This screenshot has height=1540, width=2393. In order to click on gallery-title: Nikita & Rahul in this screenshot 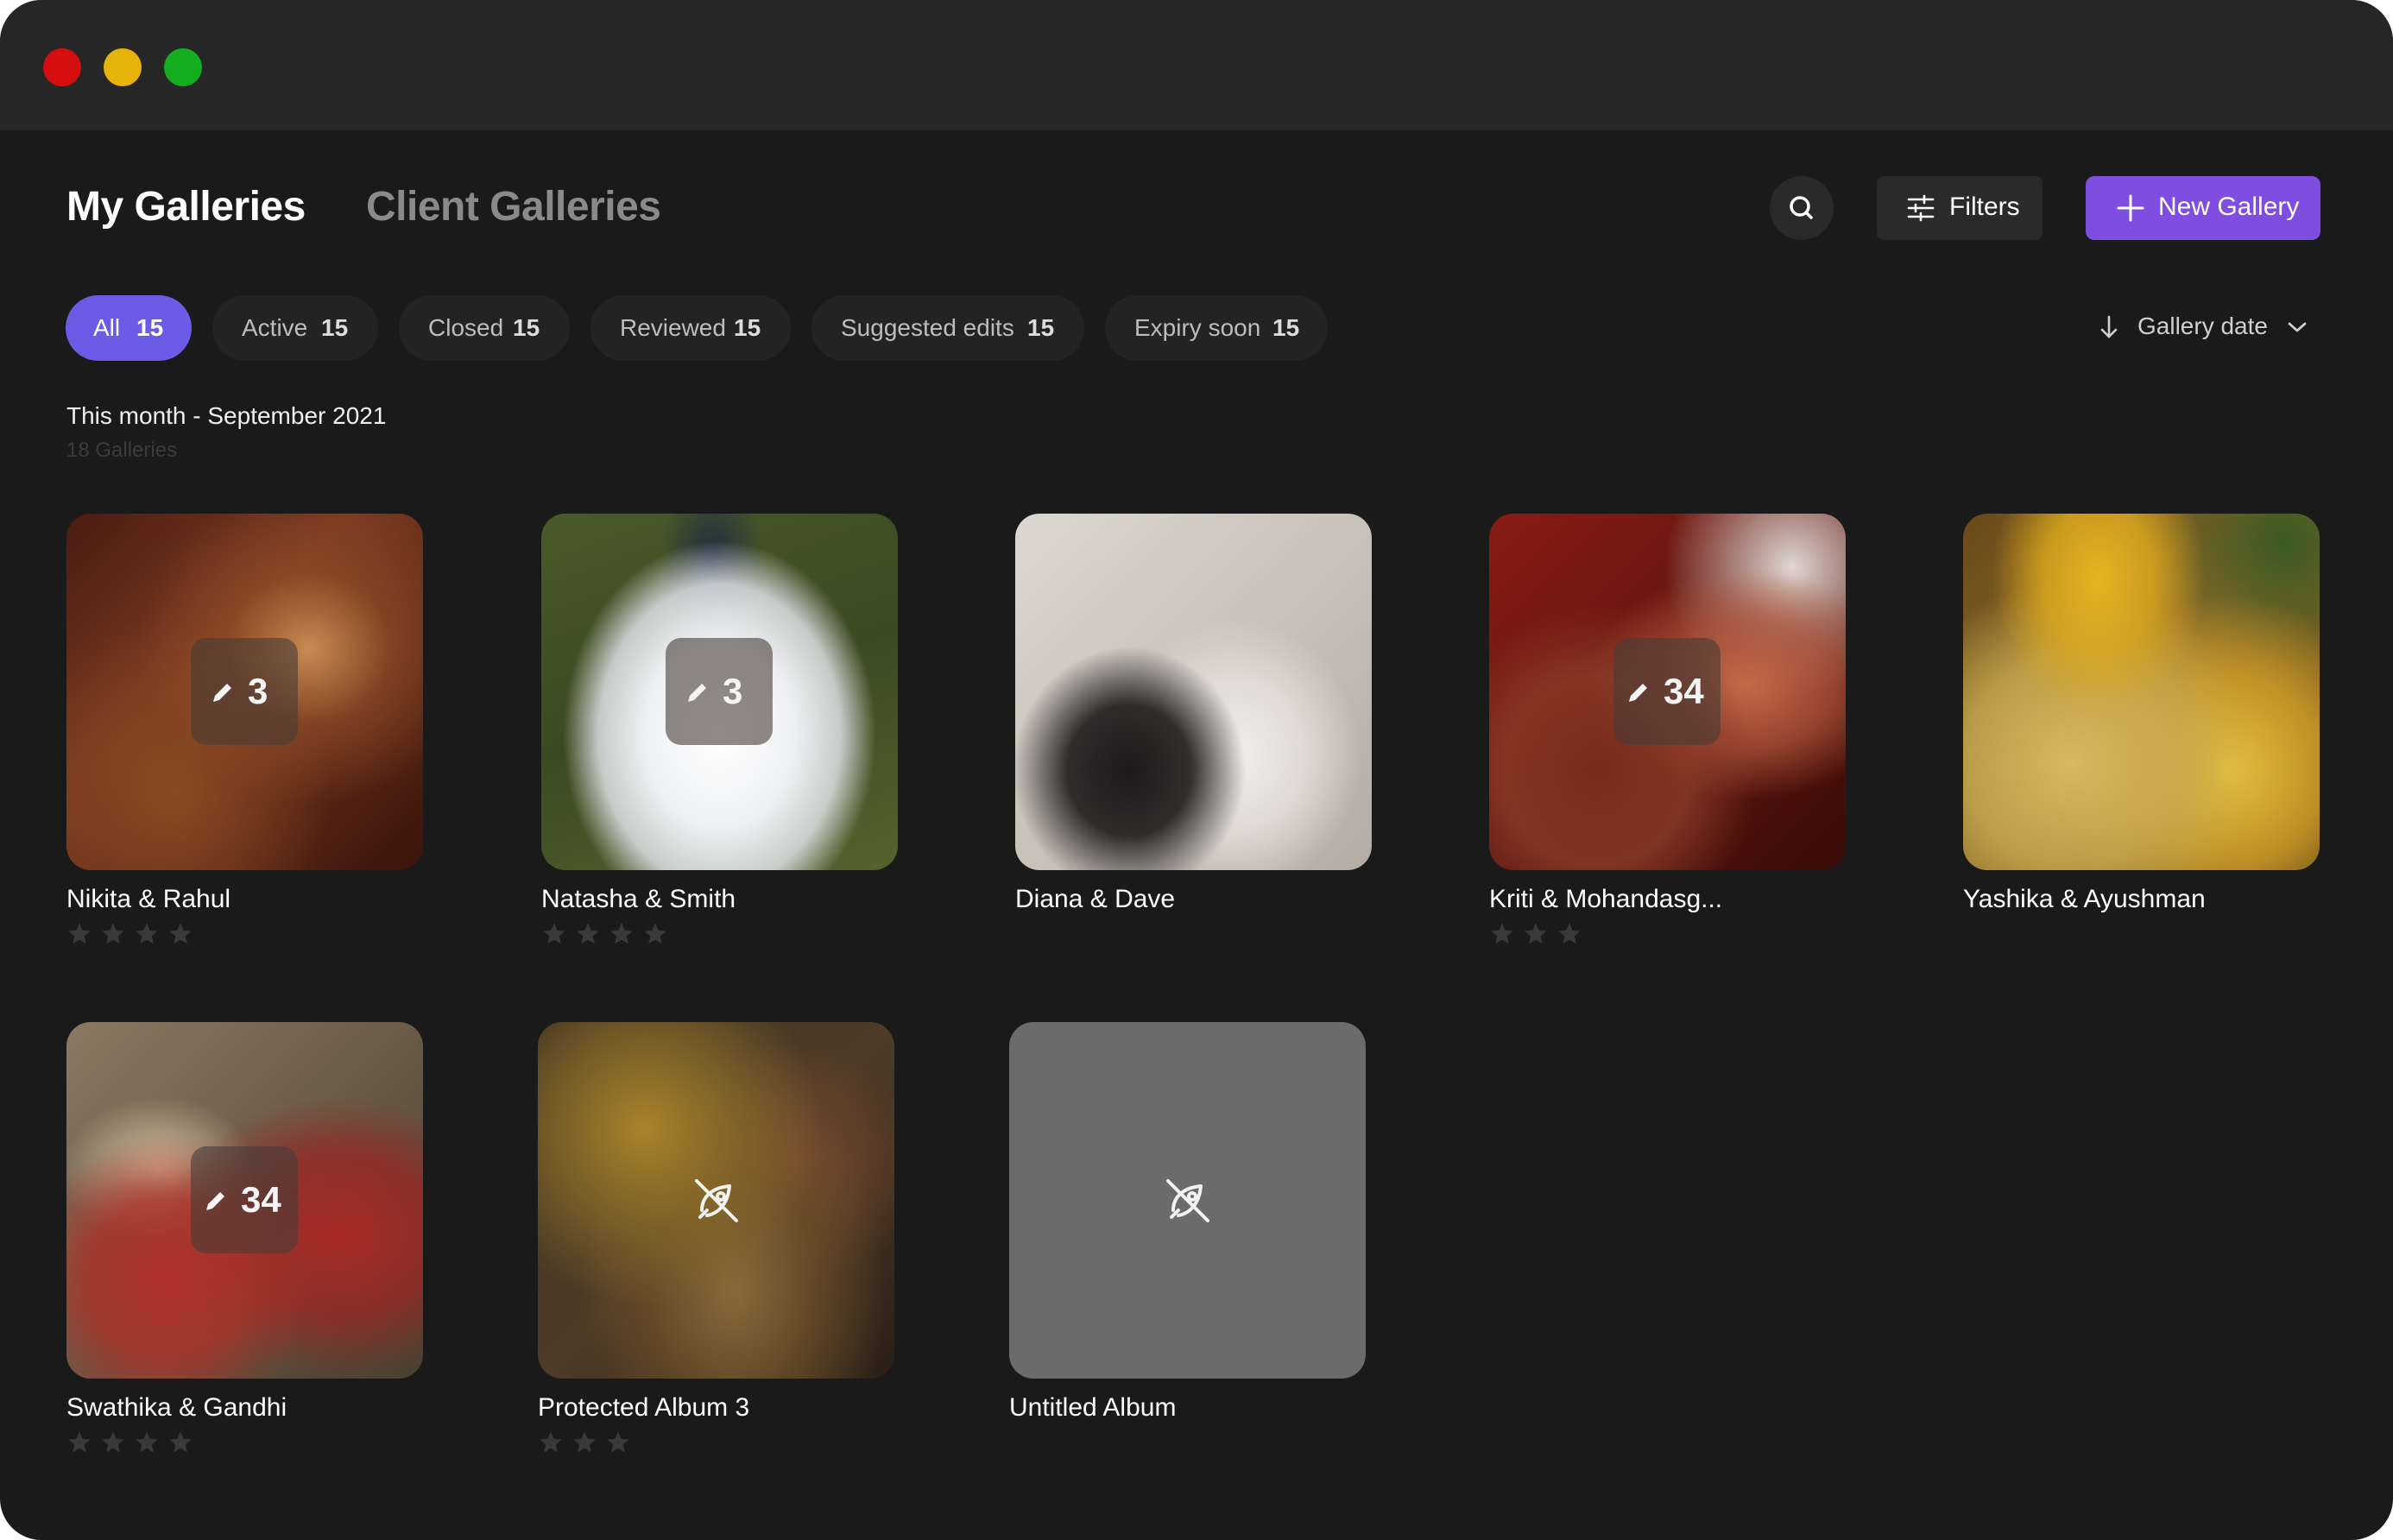, I will do `click(148, 899)`.